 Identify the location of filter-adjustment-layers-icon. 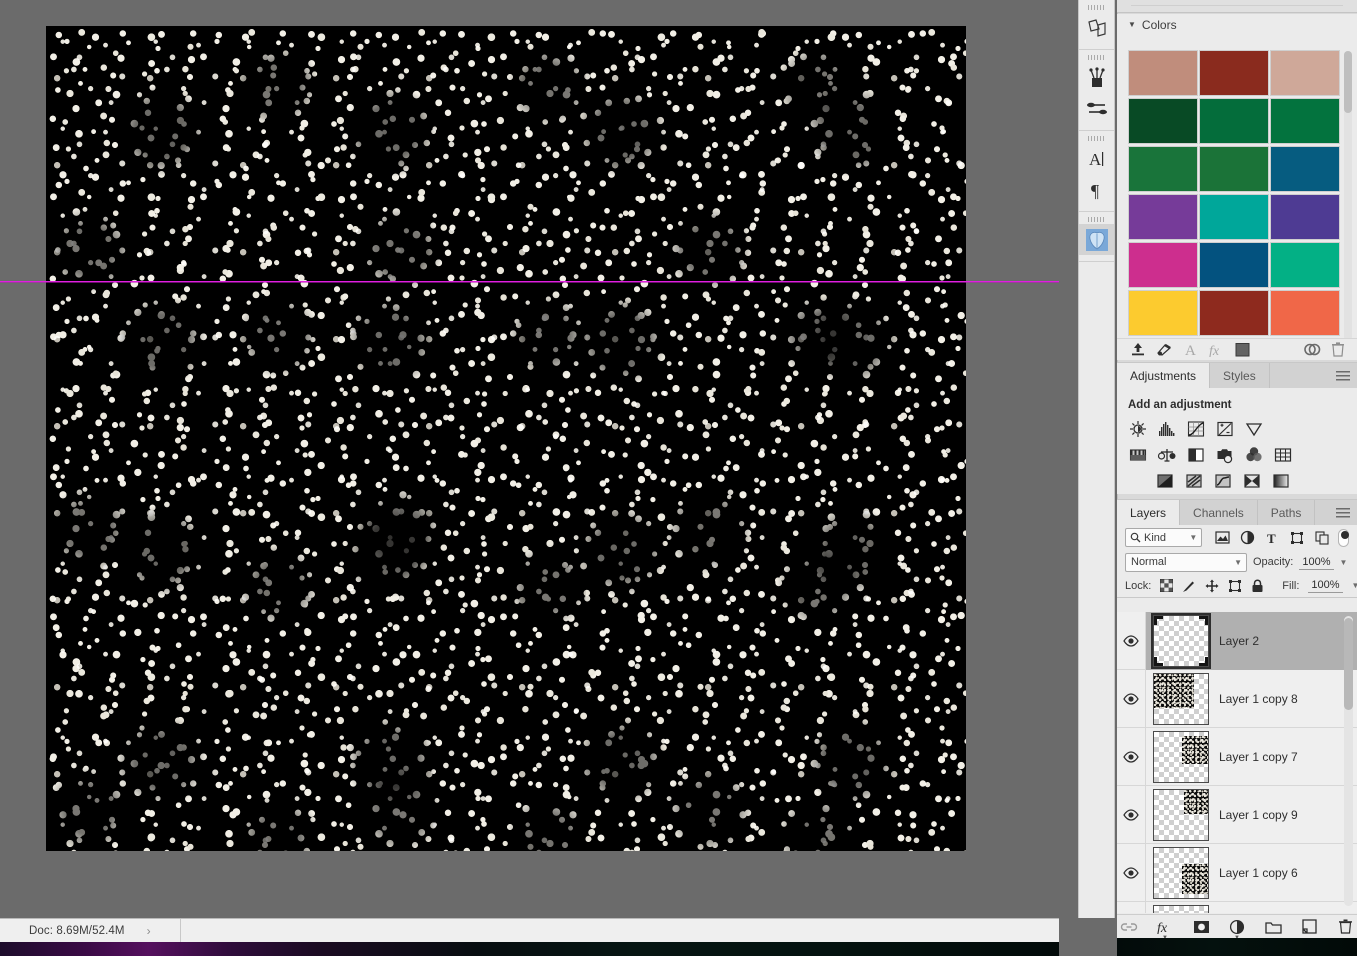
(1247, 538).